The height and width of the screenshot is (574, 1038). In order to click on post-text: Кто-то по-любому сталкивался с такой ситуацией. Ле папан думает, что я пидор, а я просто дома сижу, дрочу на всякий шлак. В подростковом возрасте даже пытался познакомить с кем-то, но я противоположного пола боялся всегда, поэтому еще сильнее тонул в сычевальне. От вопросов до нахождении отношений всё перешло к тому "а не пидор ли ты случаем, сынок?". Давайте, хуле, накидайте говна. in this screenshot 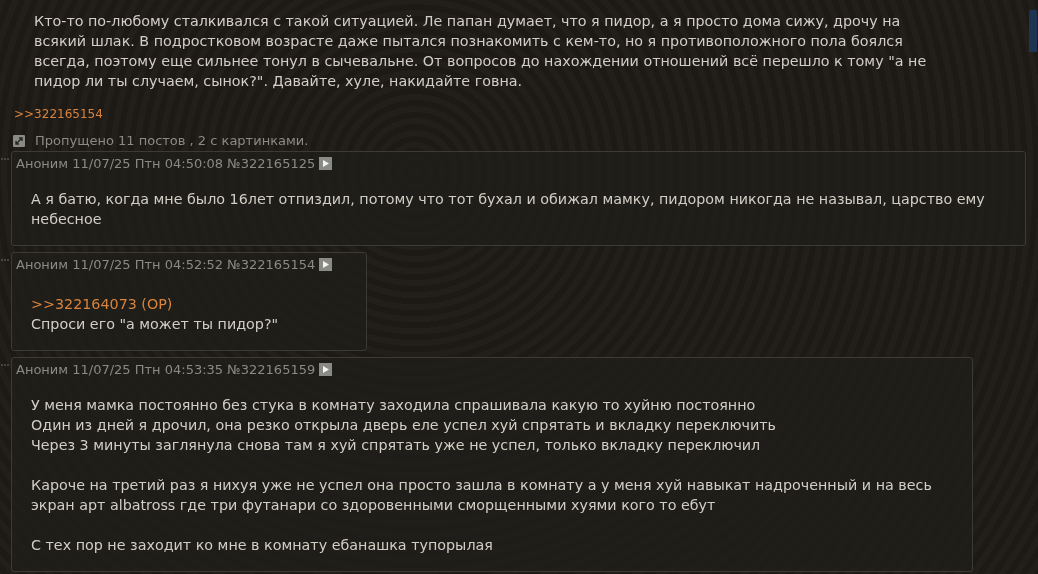, I will do `click(481, 51)`.